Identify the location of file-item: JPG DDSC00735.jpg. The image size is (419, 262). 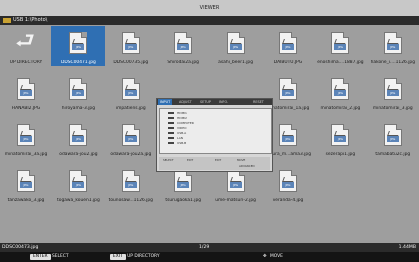
(131, 47).